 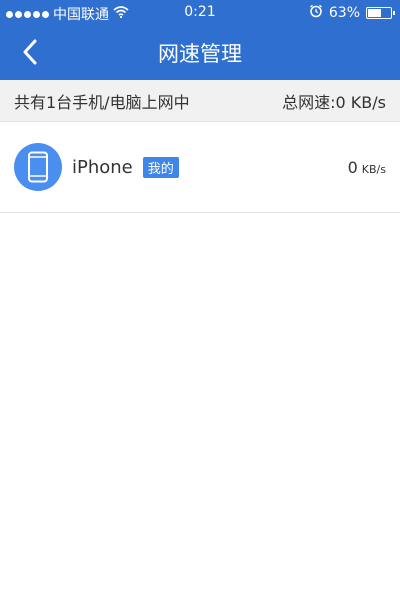 I want to click on device-speed-value: 0, so click(x=352, y=167).